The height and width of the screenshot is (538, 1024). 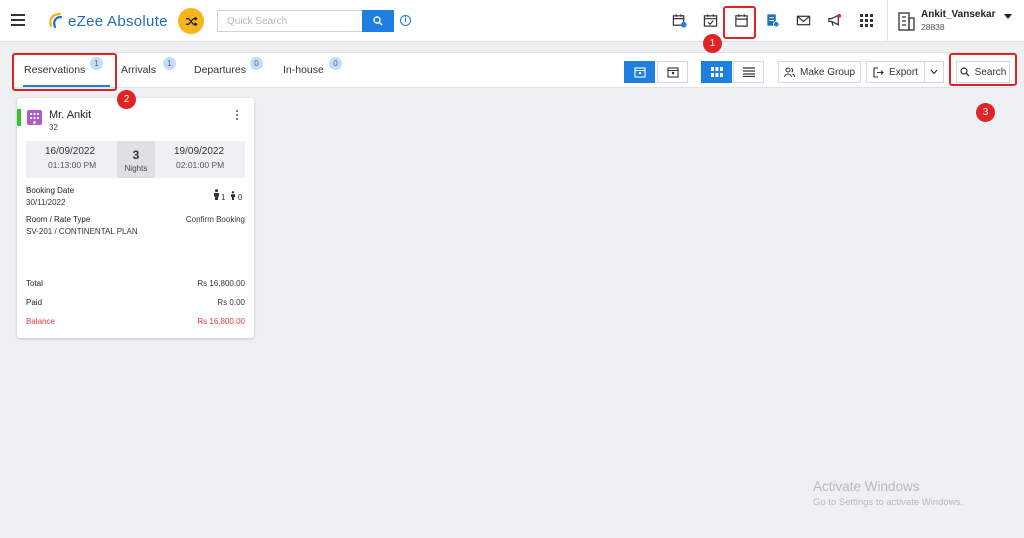 What do you see at coordinates (199, 151) in the screenshot?
I see `checkout-date: 19/09/2022` at bounding box center [199, 151].